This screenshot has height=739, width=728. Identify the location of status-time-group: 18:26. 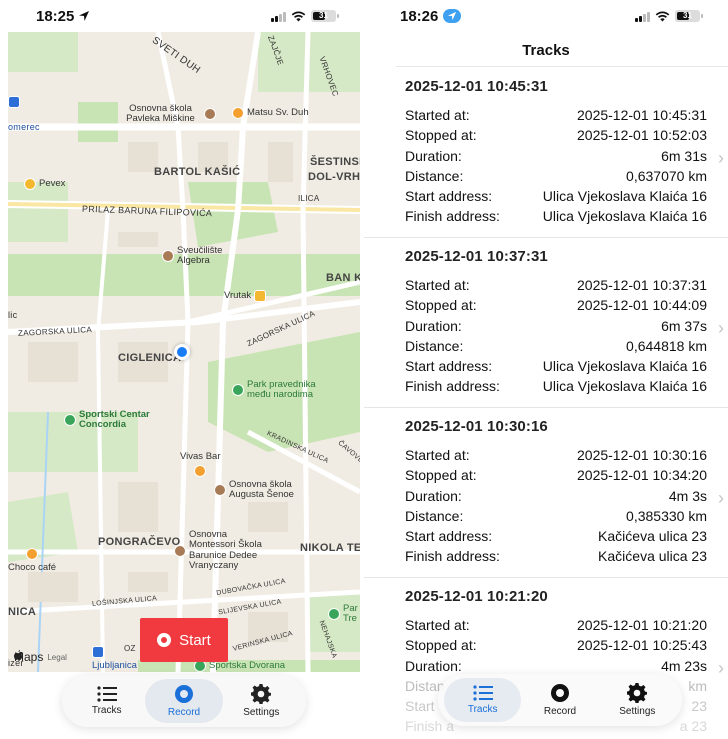
(431, 16).